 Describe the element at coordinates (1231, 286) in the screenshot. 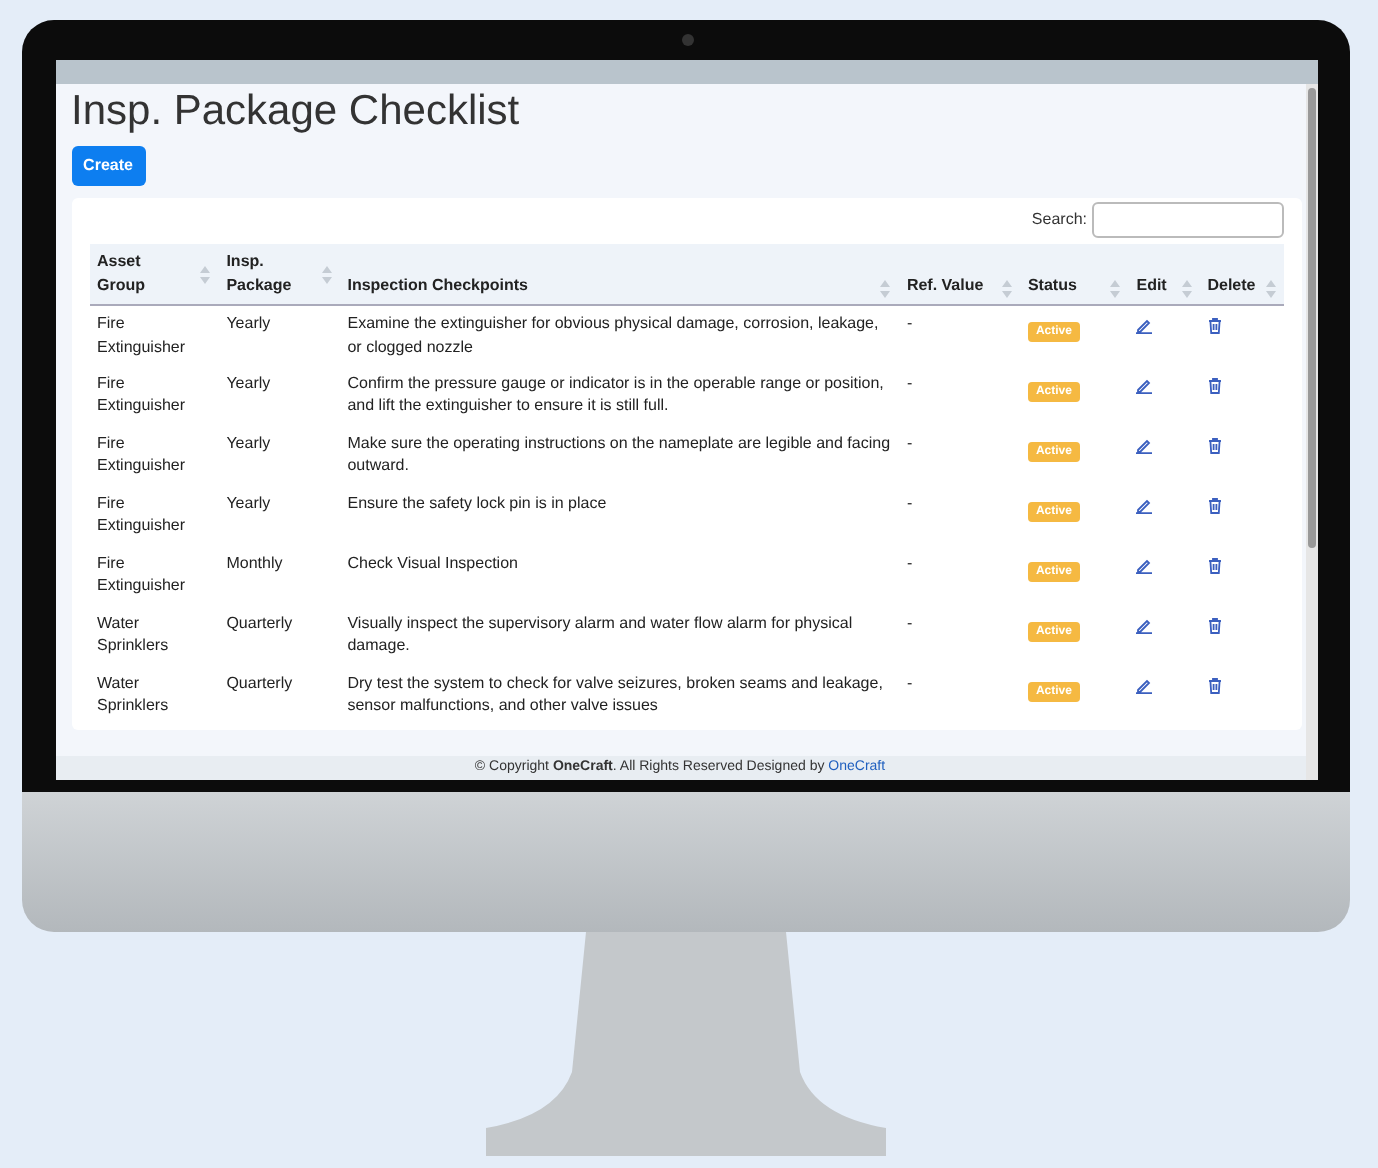

I see `column-header: Delete` at that location.